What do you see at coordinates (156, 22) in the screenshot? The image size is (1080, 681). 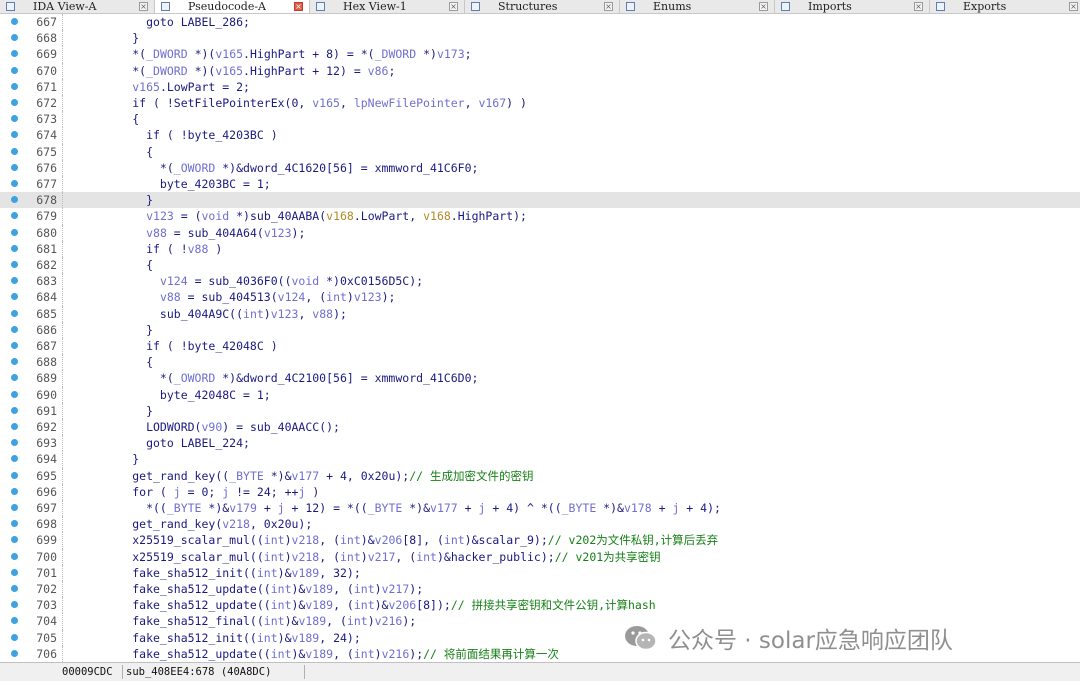 I see `code-text: goto LABEL_286;` at bounding box center [156, 22].